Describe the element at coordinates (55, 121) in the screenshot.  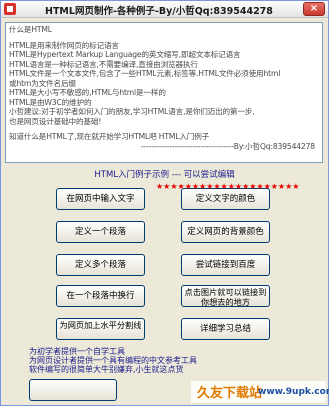
I see `text-line: 也是网页设计基础中的基础!` at that location.